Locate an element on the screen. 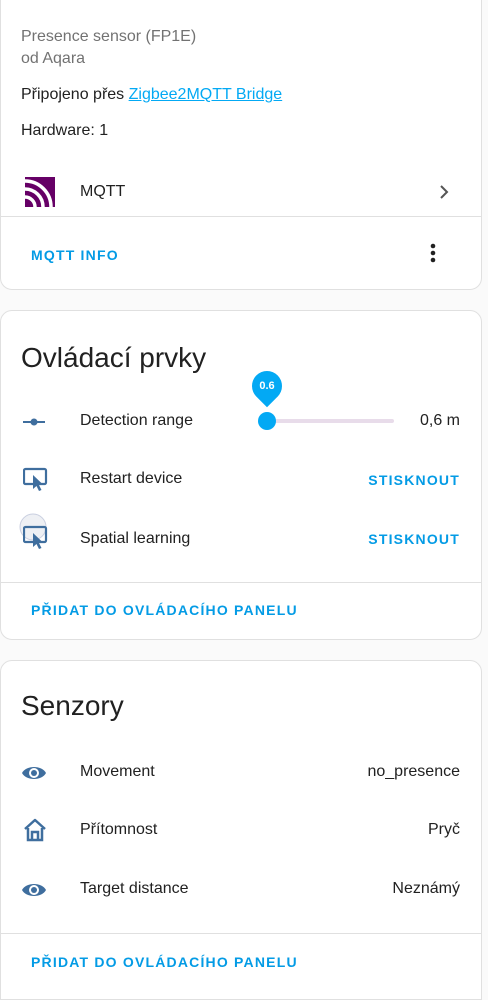 The width and height of the screenshot is (488, 1000). hardware-version: Hardware: 1 is located at coordinates (65, 130).